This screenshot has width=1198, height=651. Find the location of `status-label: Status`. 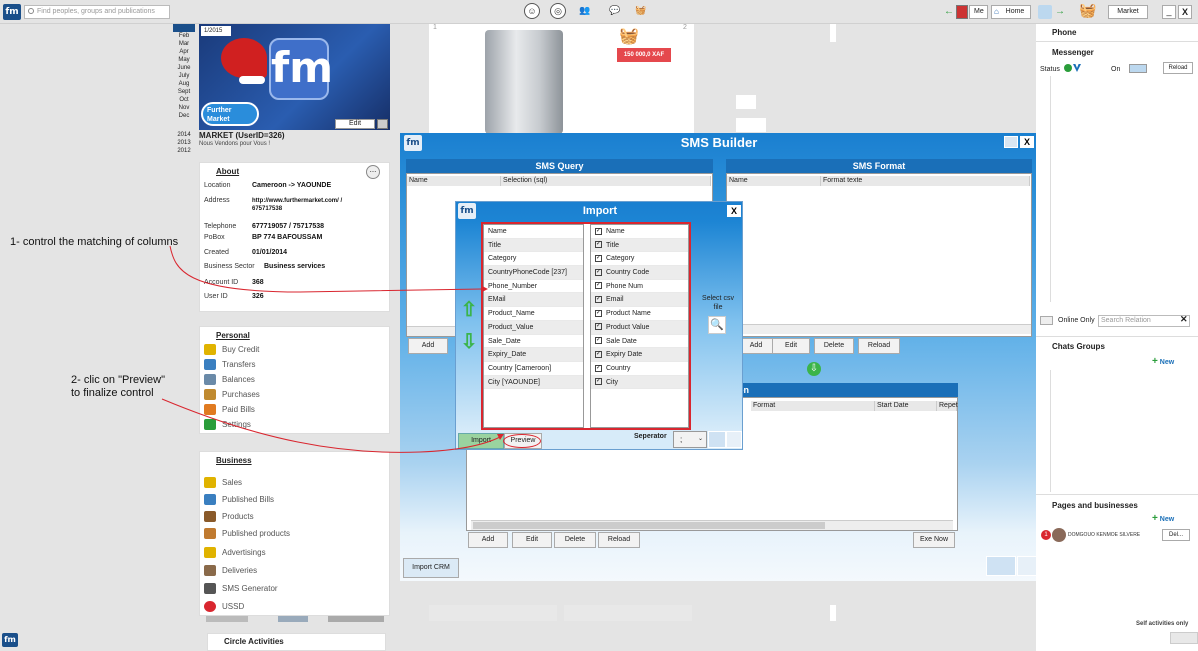

status-label: Status is located at coordinates (1050, 69).